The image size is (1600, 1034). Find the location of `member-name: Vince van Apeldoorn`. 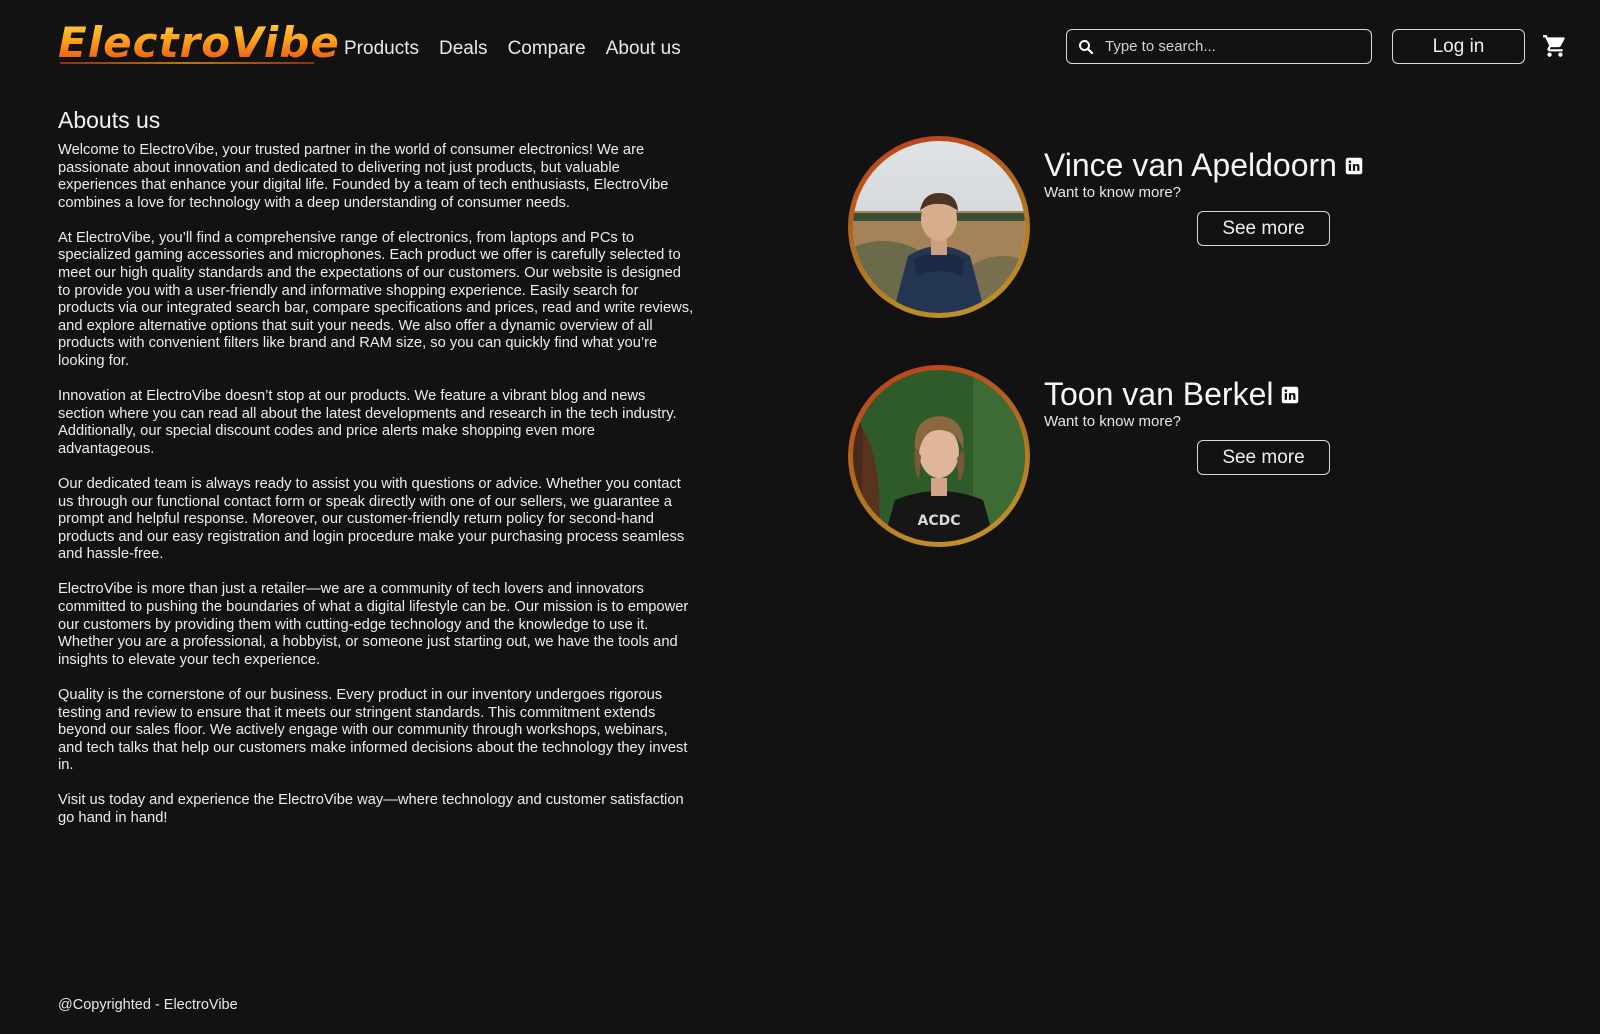

member-name: Vince van Apeldoorn is located at coordinates (1203, 165).